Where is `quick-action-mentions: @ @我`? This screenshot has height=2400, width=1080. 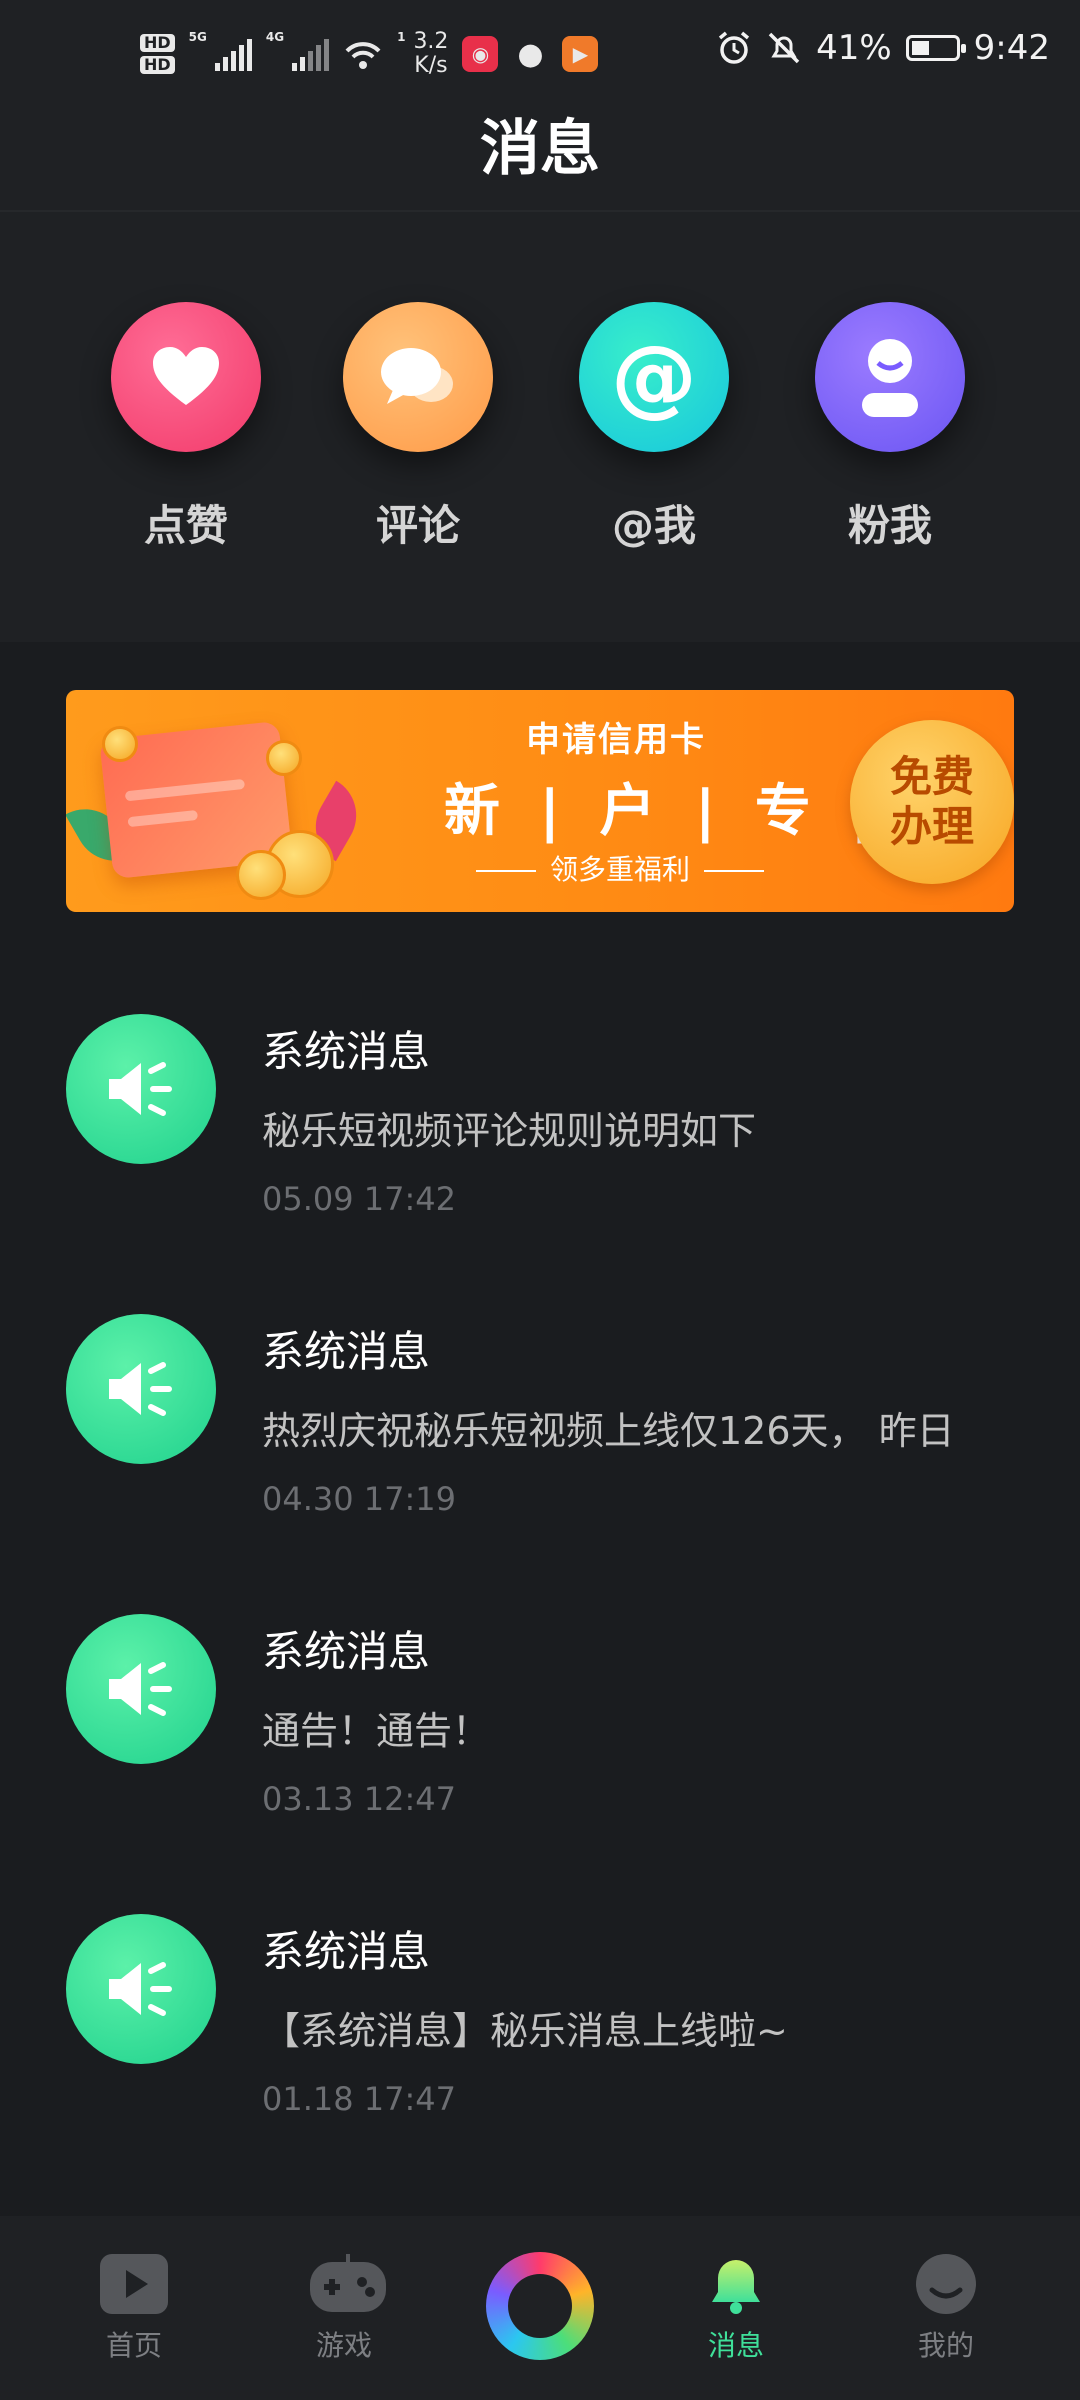 quick-action-mentions: @ @我 is located at coordinates (654, 427).